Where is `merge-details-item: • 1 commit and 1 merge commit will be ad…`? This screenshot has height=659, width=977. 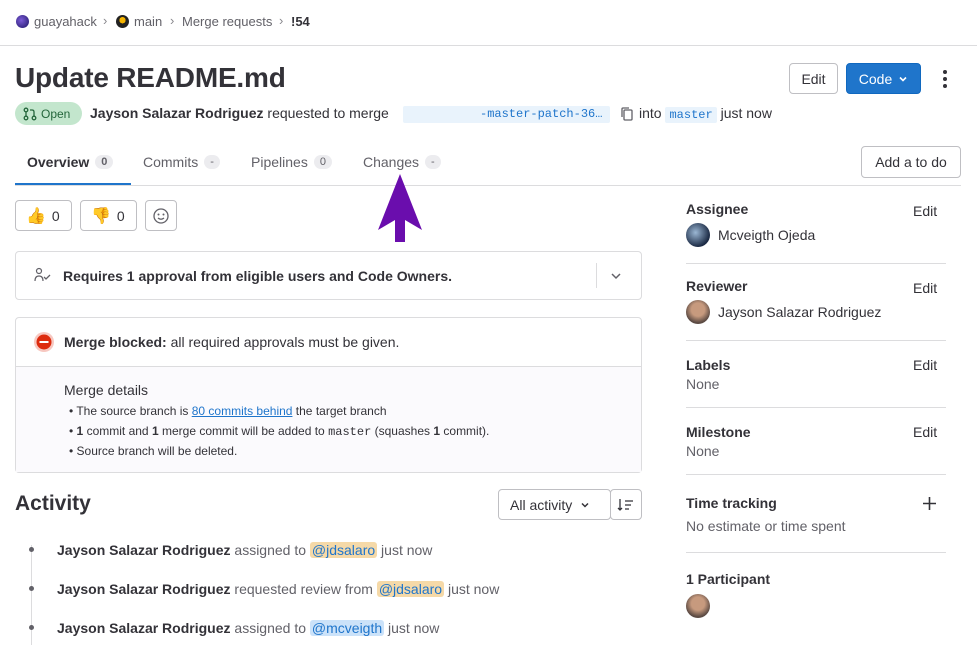 merge-details-item: • 1 commit and 1 merge commit will be ad… is located at coordinates (279, 431).